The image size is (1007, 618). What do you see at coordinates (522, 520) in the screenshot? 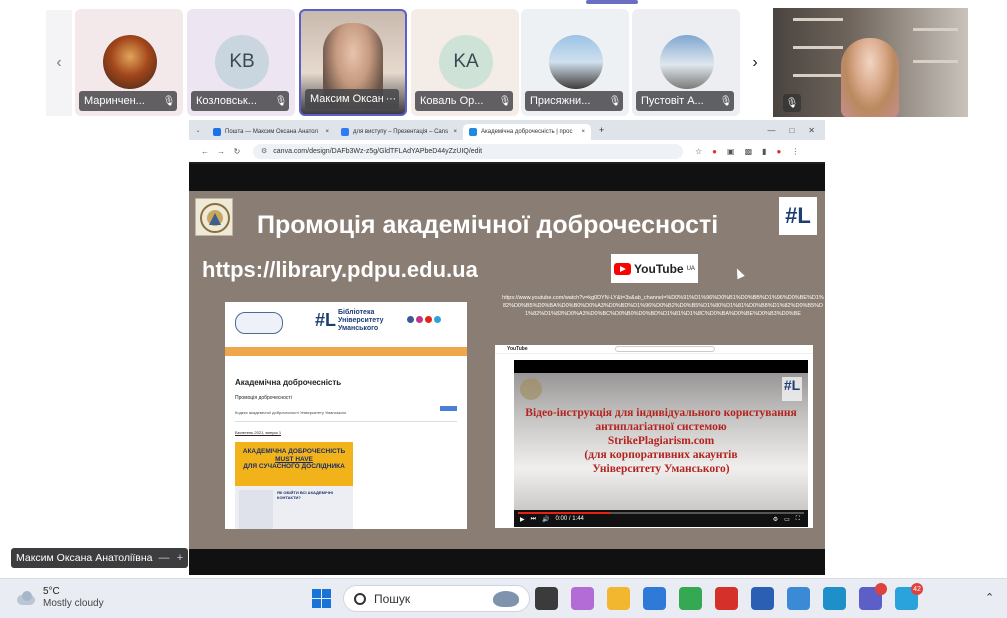
I see `play-icon: ▶` at bounding box center [522, 520].